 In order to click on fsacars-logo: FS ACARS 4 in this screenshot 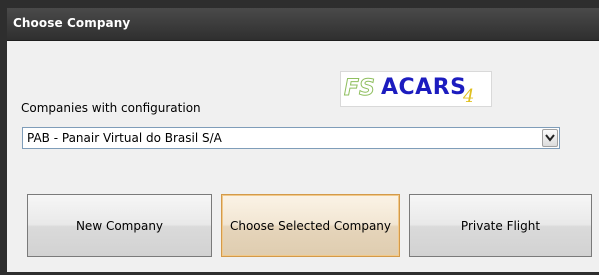, I will do `click(416, 89)`.